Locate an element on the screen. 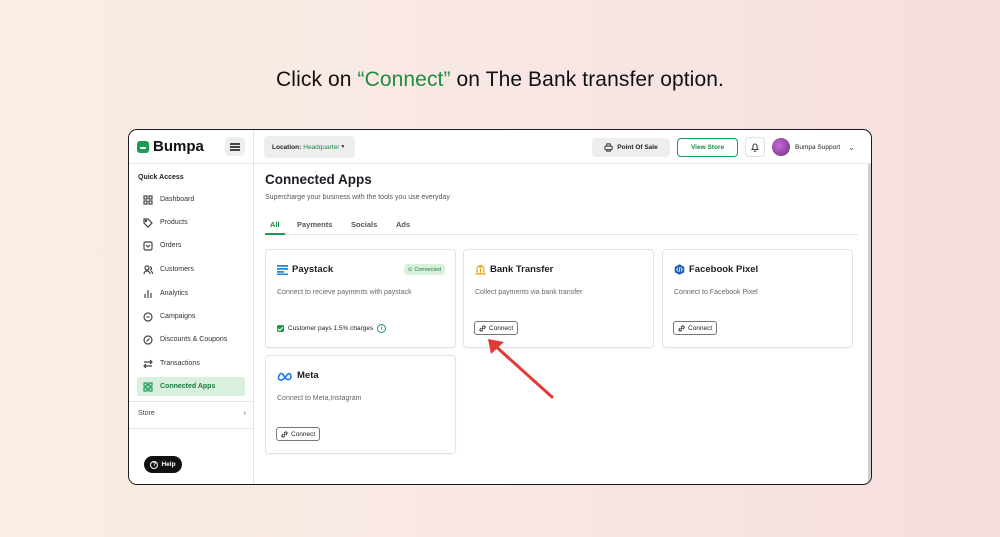 The width and height of the screenshot is (1000, 537). sidebar-item-label: Campaigns is located at coordinates (178, 316).